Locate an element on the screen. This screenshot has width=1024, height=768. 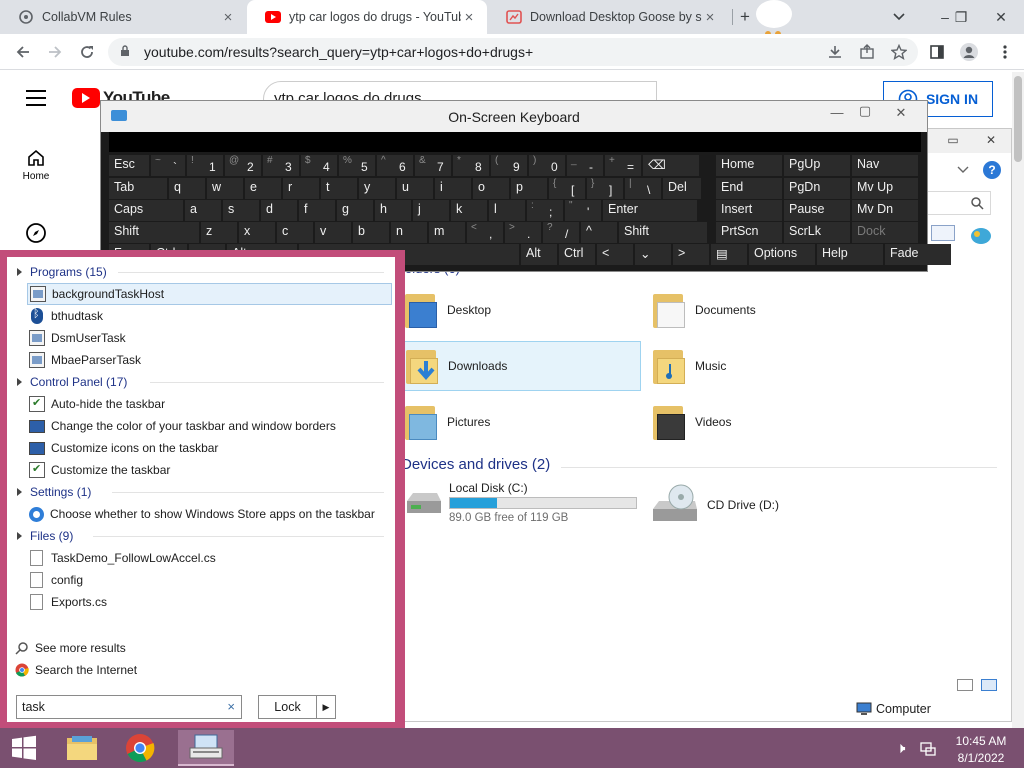
osk-key: w is located at coordinates (225, 188).